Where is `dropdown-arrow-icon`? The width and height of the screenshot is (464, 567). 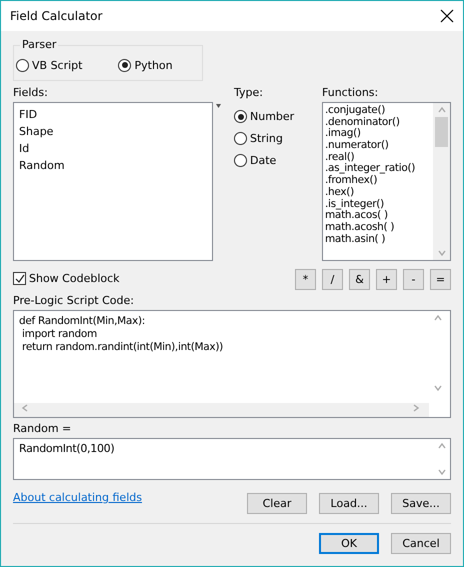
dropdown-arrow-icon is located at coordinates (218, 106).